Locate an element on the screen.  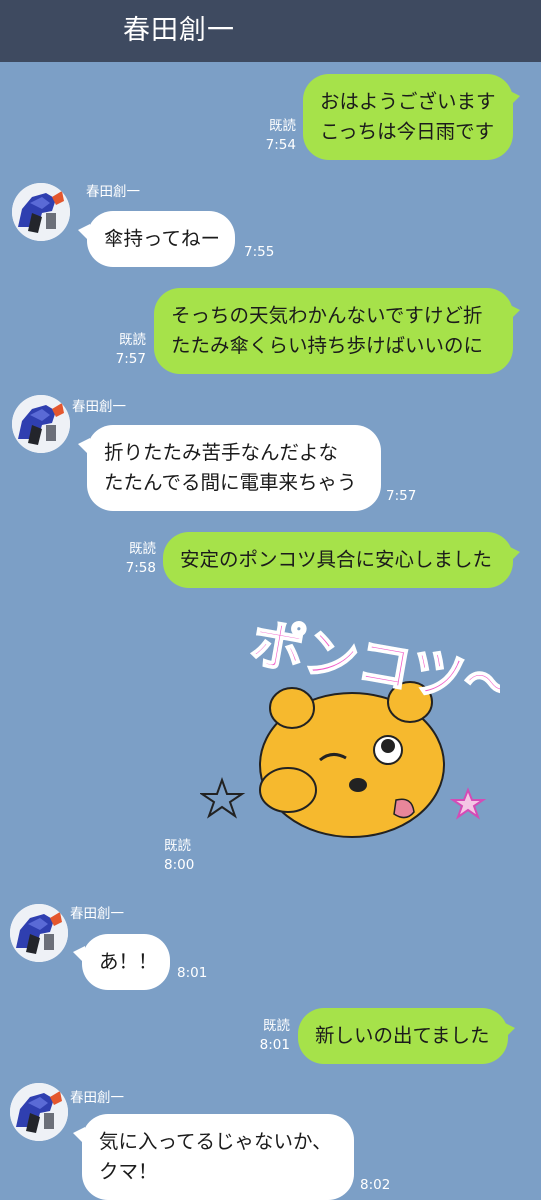
message-time: 8:02 is located at coordinates (375, 1185).